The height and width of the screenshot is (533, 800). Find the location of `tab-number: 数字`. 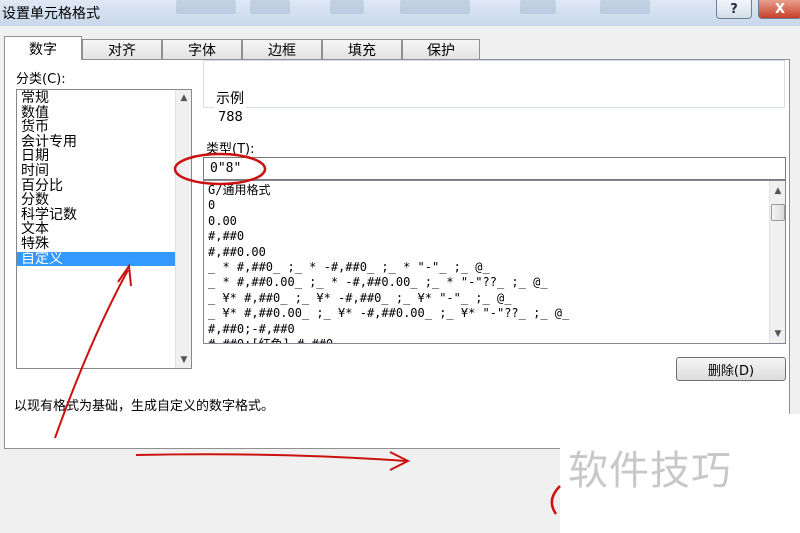

tab-number: 数字 is located at coordinates (43, 48).